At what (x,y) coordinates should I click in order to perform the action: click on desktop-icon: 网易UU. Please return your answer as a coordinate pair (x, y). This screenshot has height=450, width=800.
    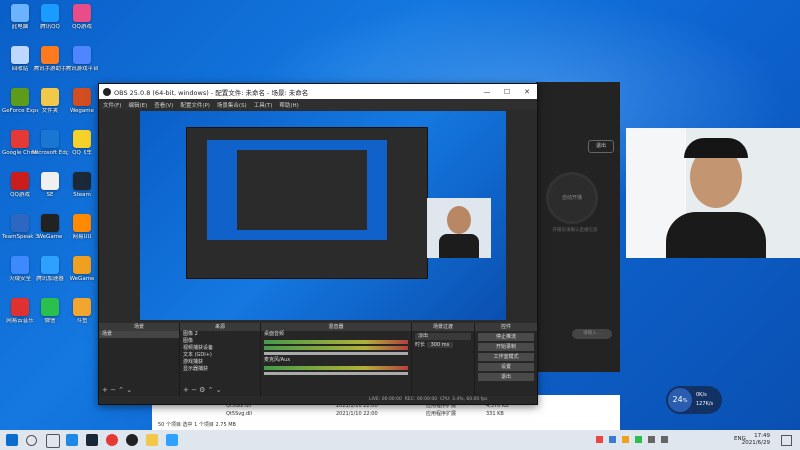
    Looking at the image, I should click on (82, 227).